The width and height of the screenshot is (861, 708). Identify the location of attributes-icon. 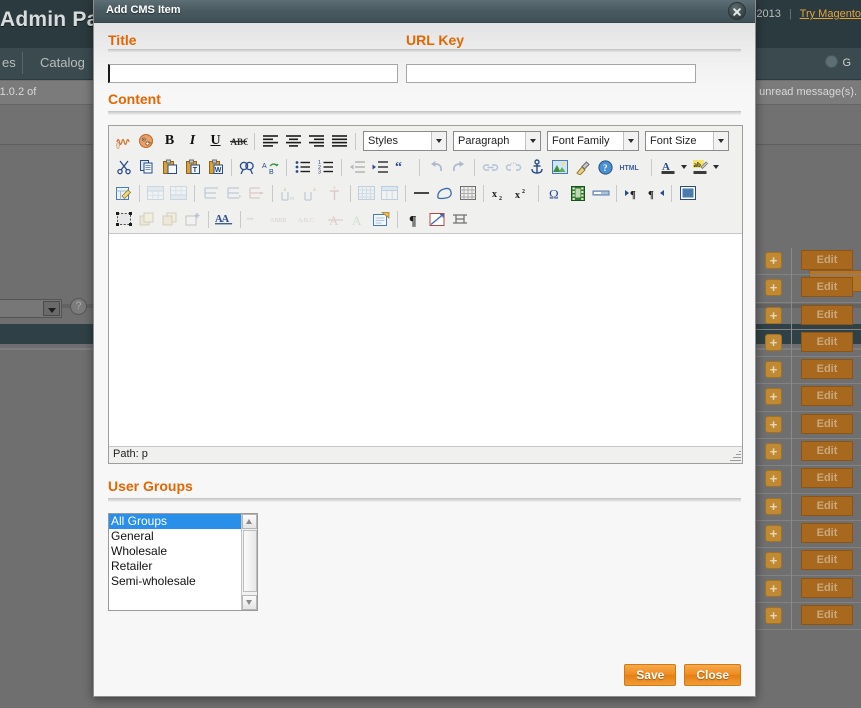
(381, 219).